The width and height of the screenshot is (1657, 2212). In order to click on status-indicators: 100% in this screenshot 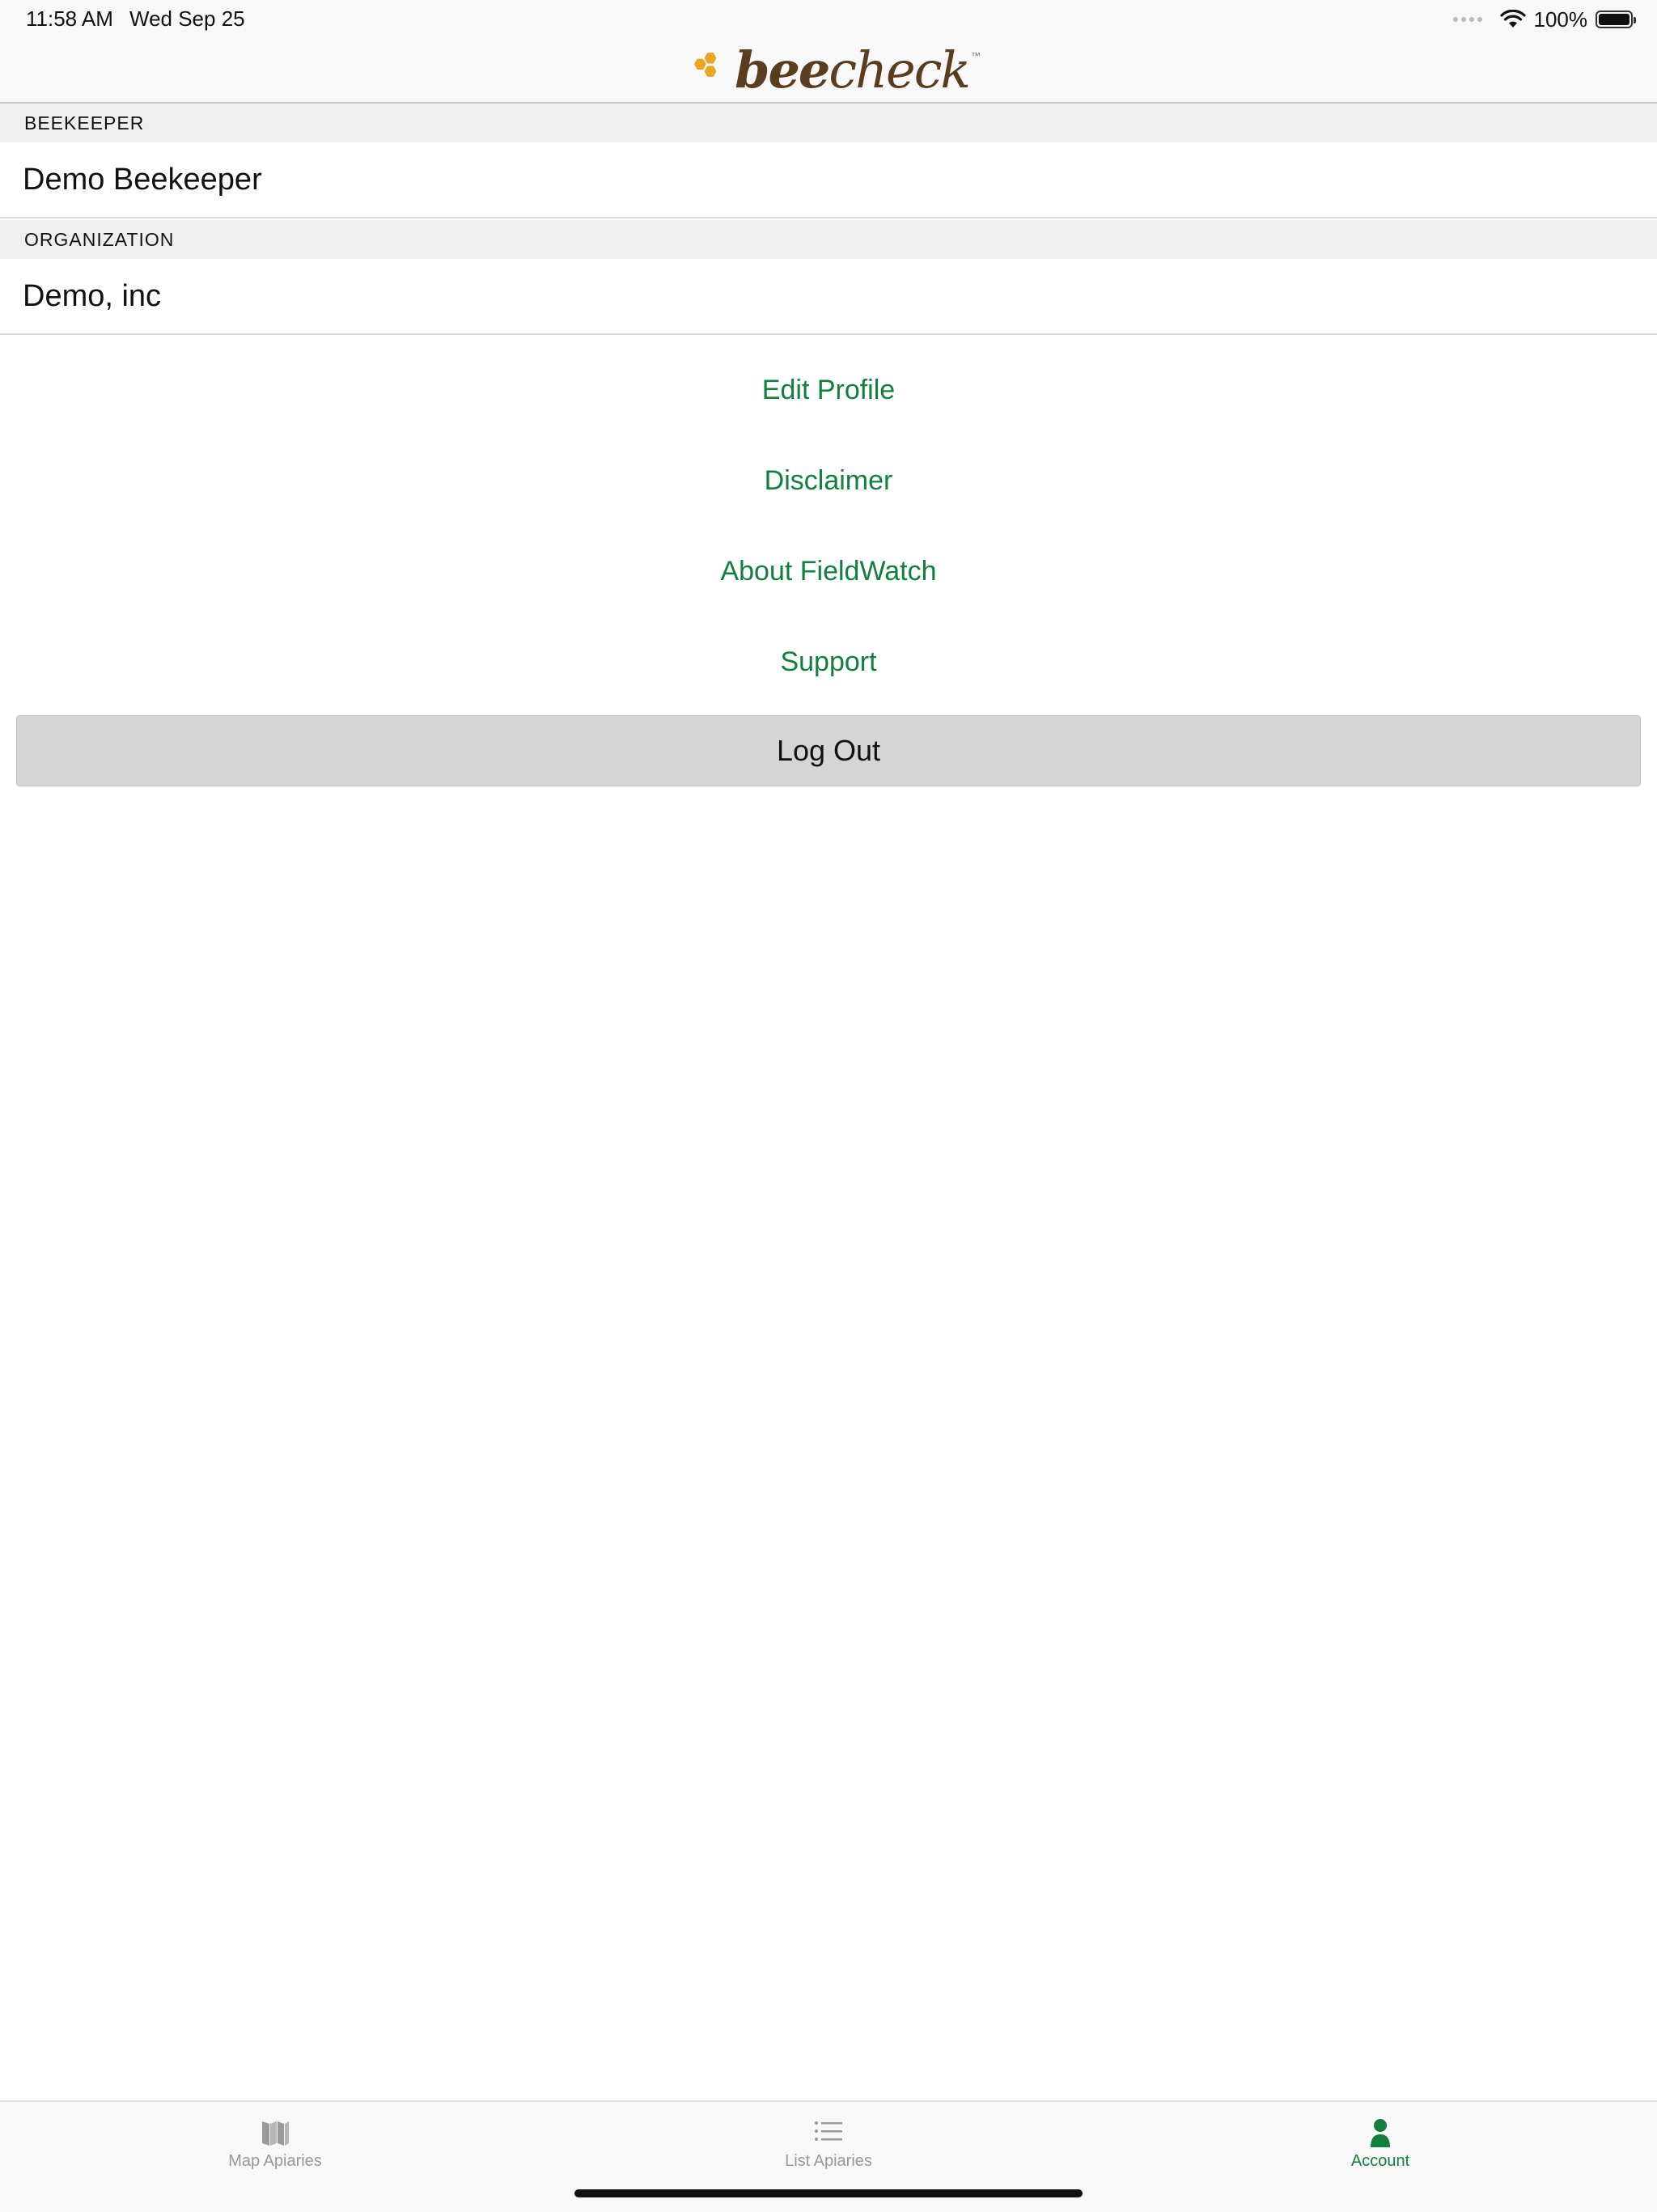, I will do `click(1544, 19)`.